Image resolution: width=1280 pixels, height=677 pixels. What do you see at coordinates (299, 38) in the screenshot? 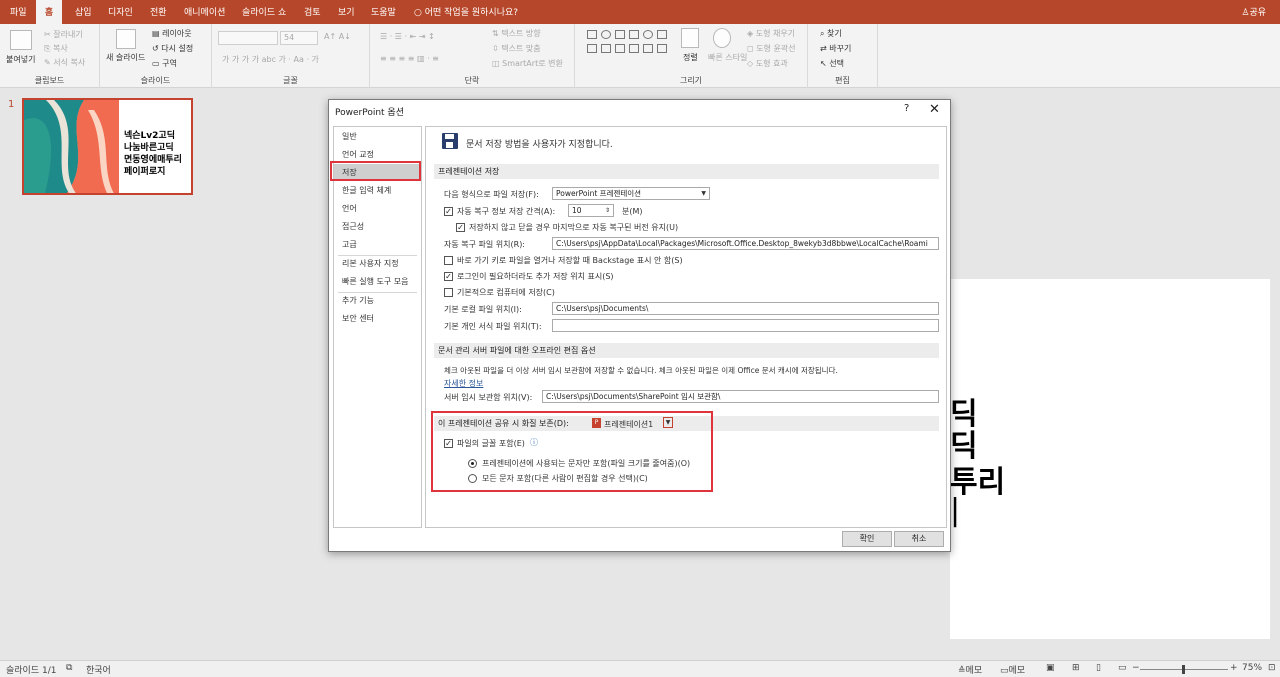
I see `font-size-box: 54` at bounding box center [299, 38].